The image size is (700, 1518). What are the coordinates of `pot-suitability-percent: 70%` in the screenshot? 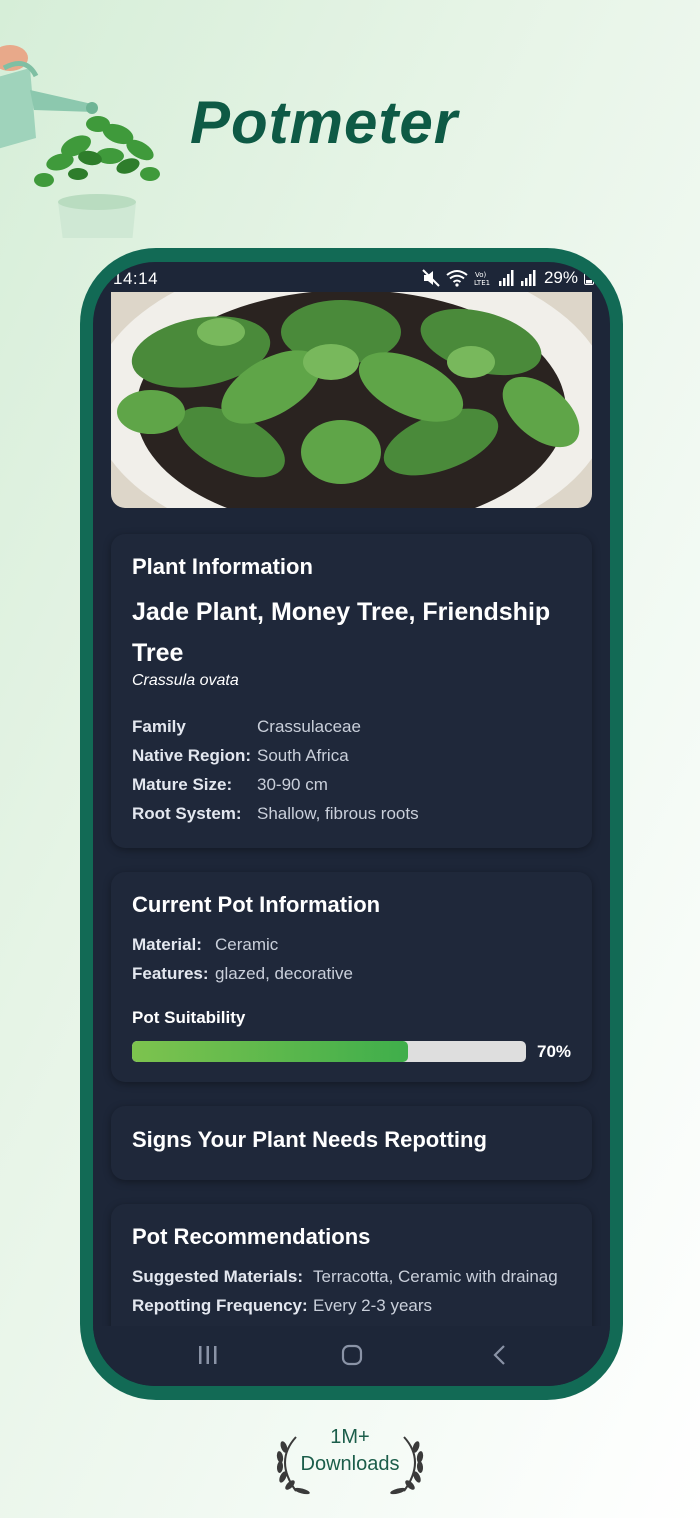 It's located at (554, 1051).